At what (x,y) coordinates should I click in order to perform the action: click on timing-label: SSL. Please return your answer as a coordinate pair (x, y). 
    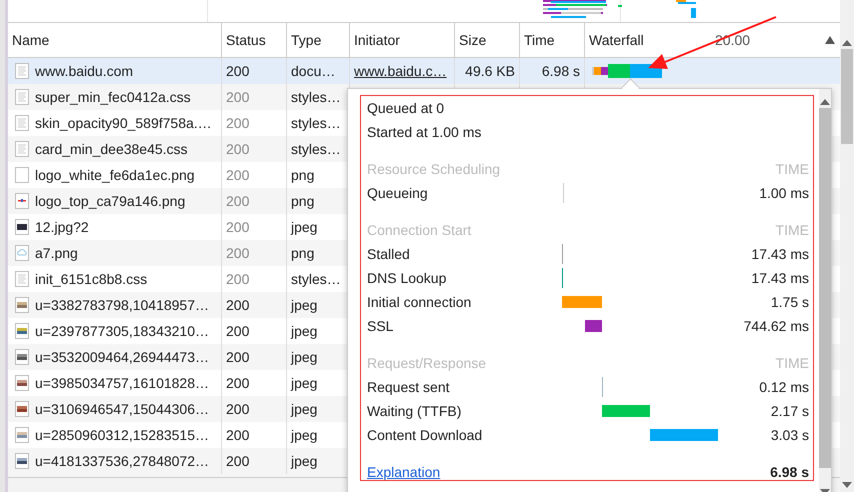
    Looking at the image, I should click on (380, 326).